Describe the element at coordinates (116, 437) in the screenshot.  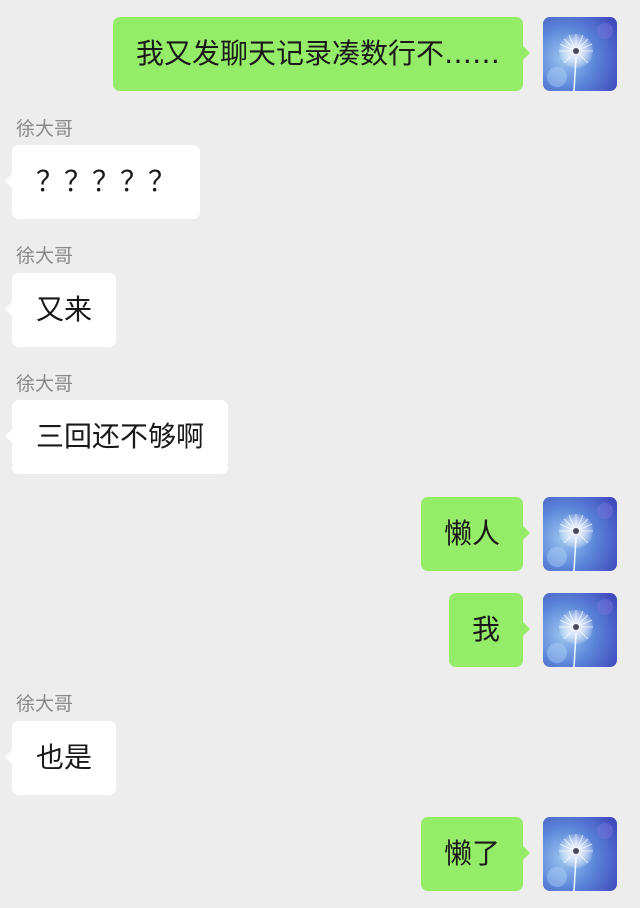
I see `incoming-message-bubble: 三回还不够啊` at that location.